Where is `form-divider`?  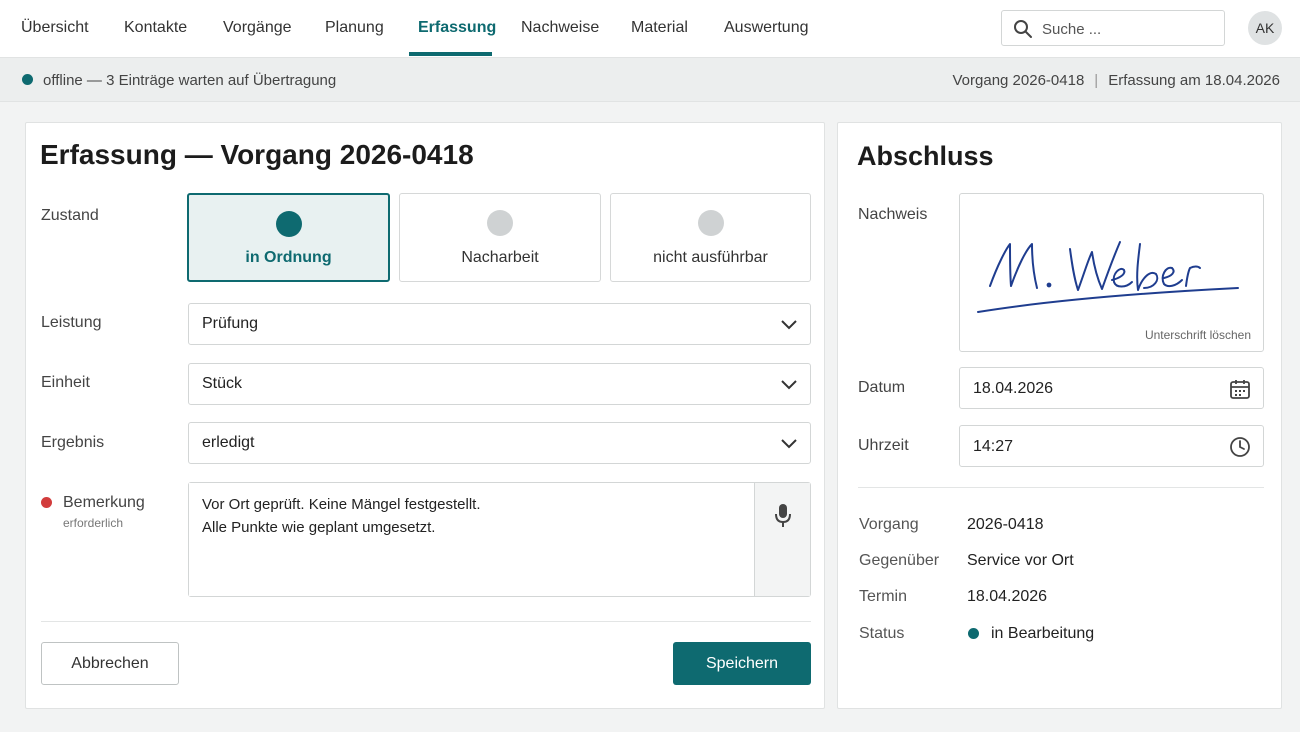 form-divider is located at coordinates (426, 621).